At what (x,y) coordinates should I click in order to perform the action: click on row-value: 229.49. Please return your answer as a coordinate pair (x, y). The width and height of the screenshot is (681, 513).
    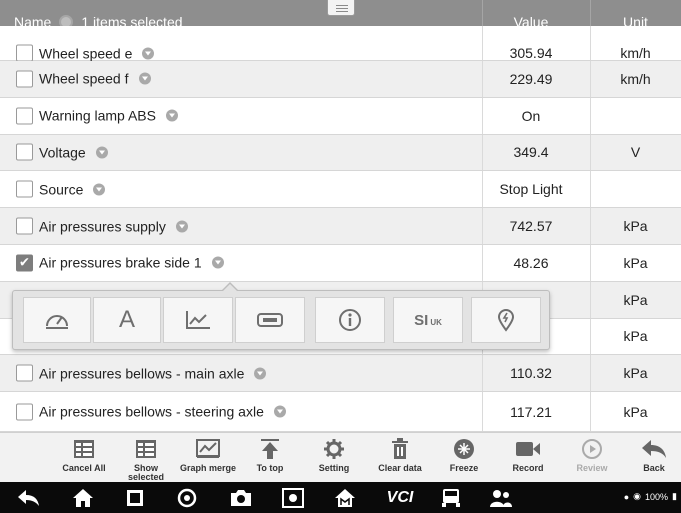
    Looking at the image, I should click on (531, 78).